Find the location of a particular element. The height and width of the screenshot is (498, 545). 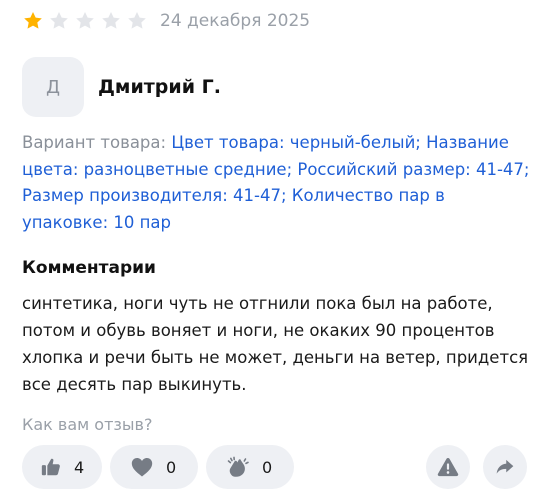

like-button: 4 is located at coordinates (62, 467).